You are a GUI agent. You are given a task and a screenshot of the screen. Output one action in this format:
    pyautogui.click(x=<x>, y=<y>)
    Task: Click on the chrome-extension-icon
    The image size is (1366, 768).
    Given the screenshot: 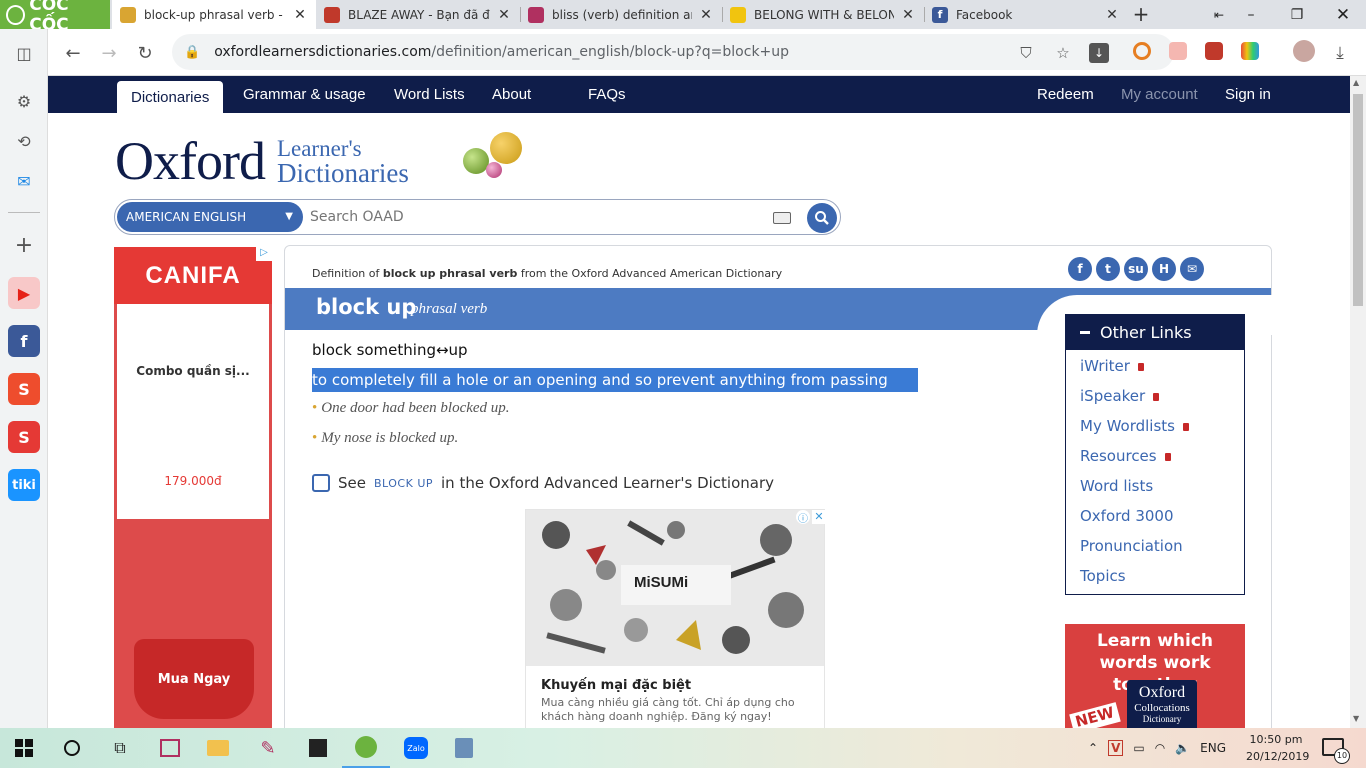 What is the action you would take?
    pyautogui.click(x=1142, y=51)
    